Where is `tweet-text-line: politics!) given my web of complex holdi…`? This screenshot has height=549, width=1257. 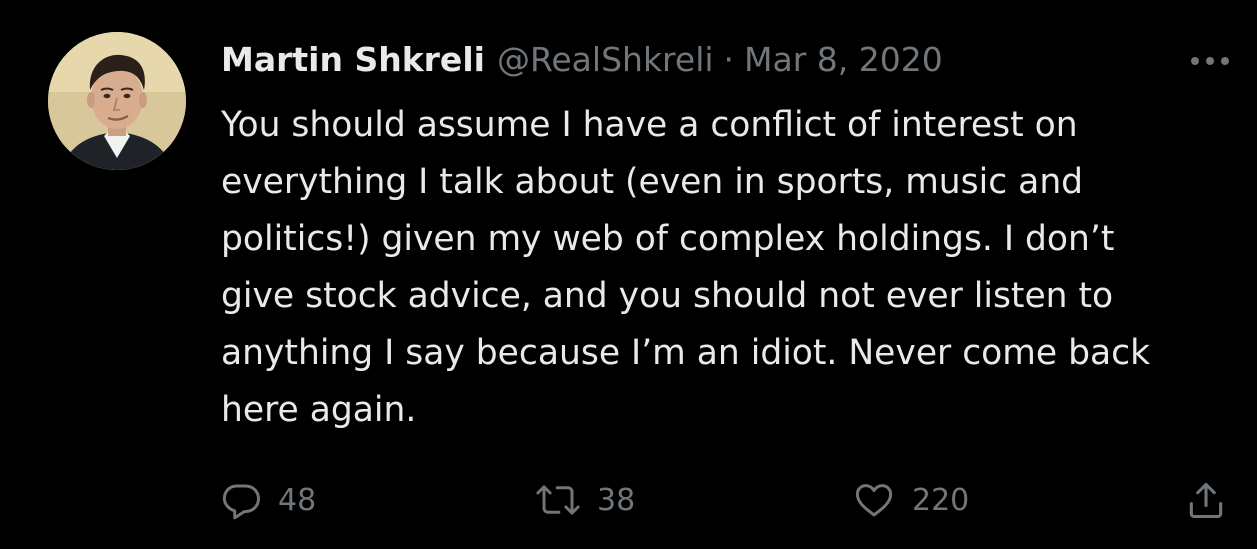 tweet-text-line: politics!) given my web of complex holdi… is located at coordinates (668, 239).